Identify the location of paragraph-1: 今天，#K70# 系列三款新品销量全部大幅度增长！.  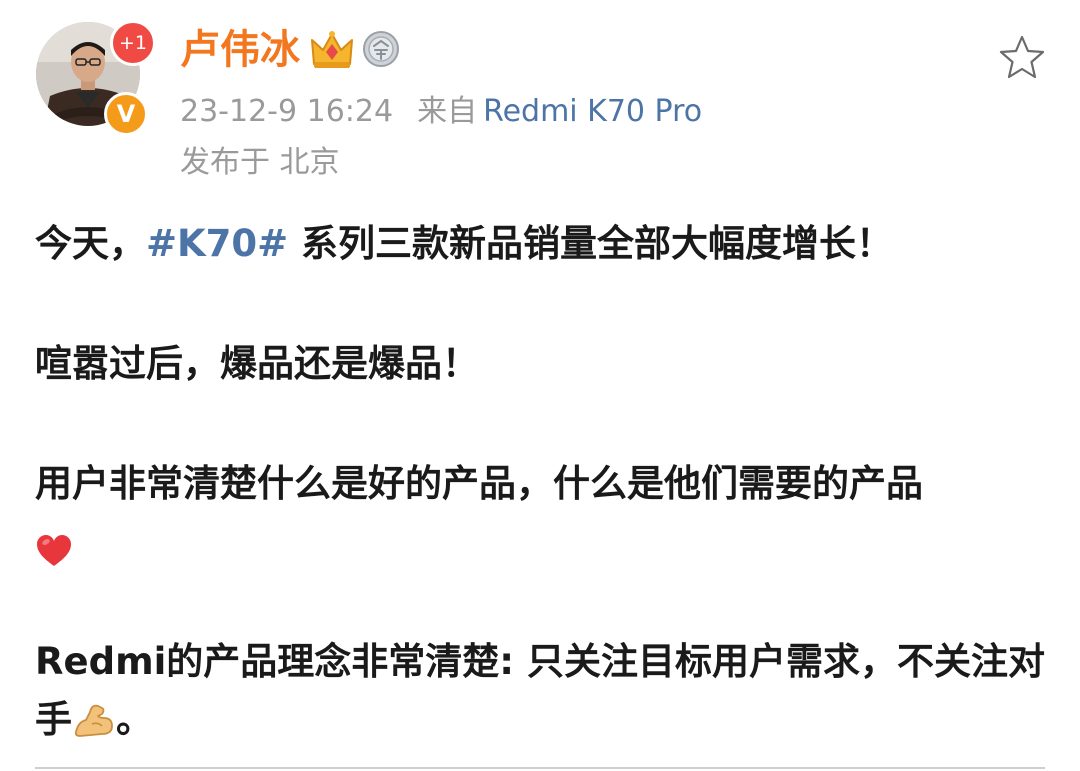
(542, 244).